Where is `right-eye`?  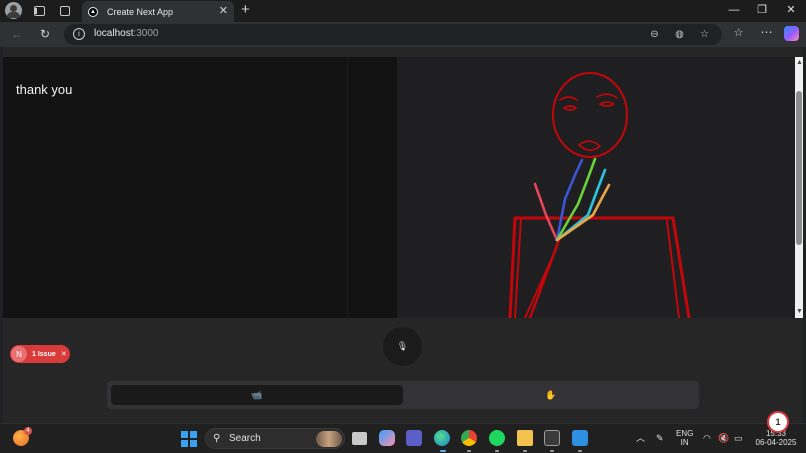
right-eye is located at coordinates (607, 104).